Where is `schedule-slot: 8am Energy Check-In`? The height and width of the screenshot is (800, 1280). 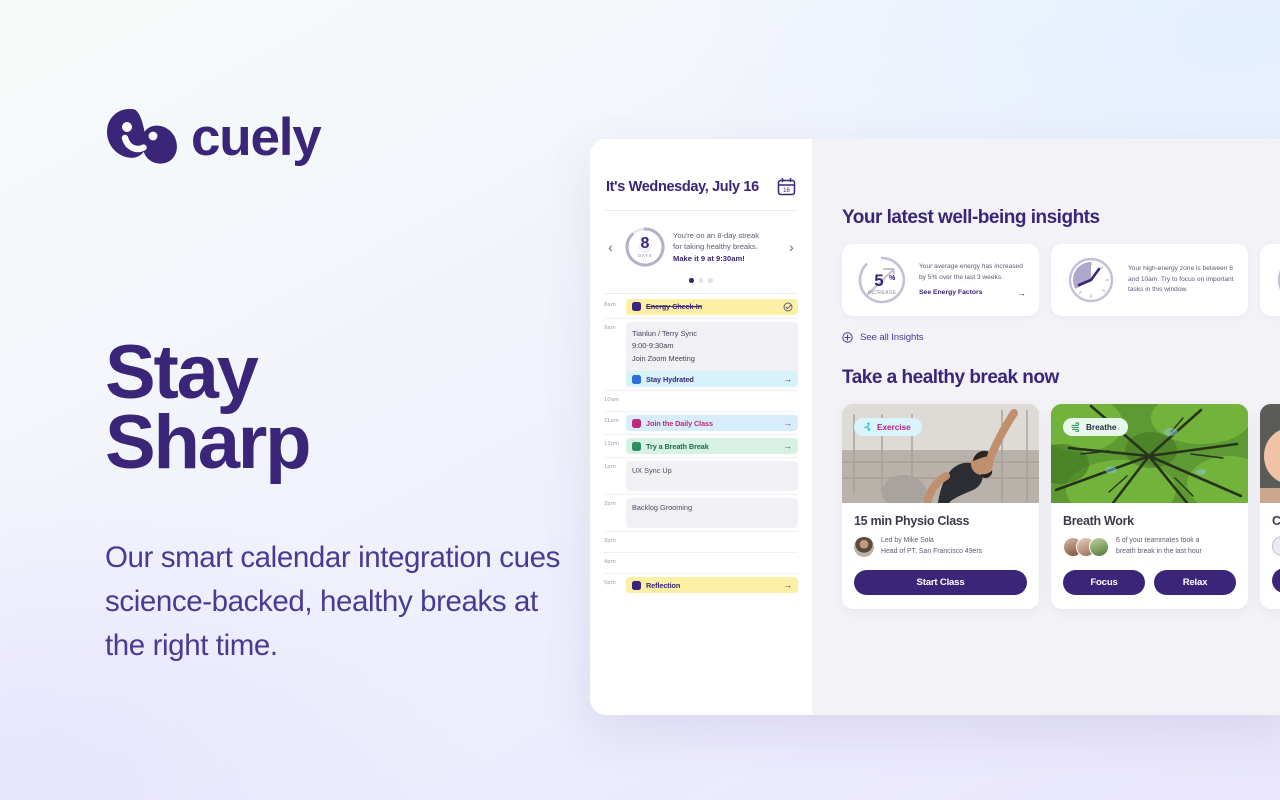 schedule-slot: 8am Energy Check-In is located at coordinates (701, 307).